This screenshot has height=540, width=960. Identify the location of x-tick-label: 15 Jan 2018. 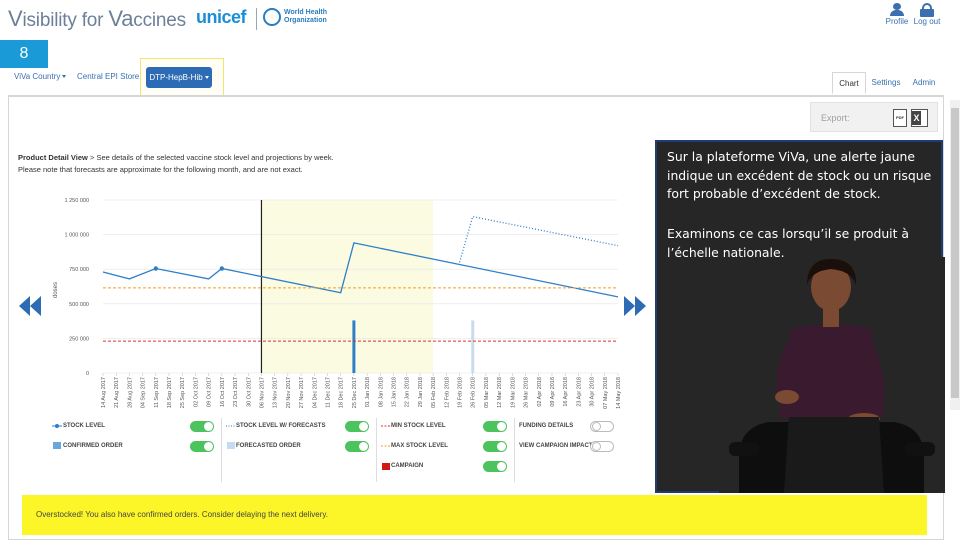
(395, 392).